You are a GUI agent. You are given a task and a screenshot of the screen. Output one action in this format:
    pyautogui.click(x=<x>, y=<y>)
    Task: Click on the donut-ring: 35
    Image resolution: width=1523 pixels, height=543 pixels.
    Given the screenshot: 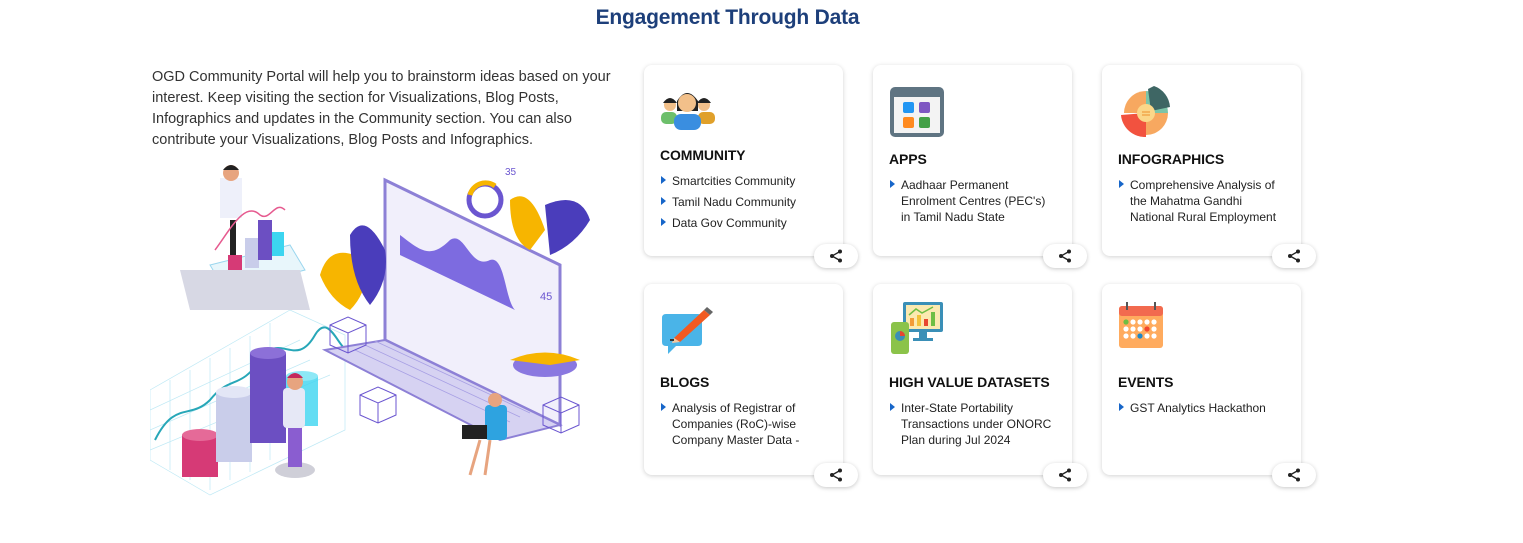 What is the action you would take?
    pyautogui.click(x=491, y=193)
    